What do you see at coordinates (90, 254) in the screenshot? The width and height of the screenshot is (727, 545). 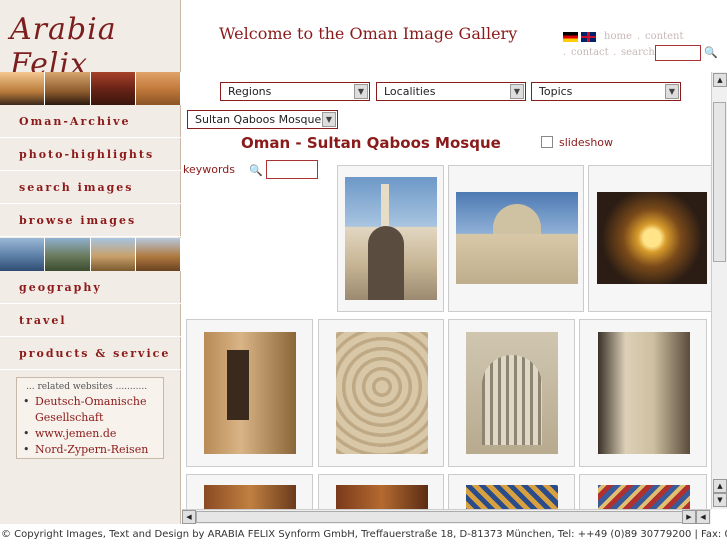 I see `photo-strip-middle` at bounding box center [90, 254].